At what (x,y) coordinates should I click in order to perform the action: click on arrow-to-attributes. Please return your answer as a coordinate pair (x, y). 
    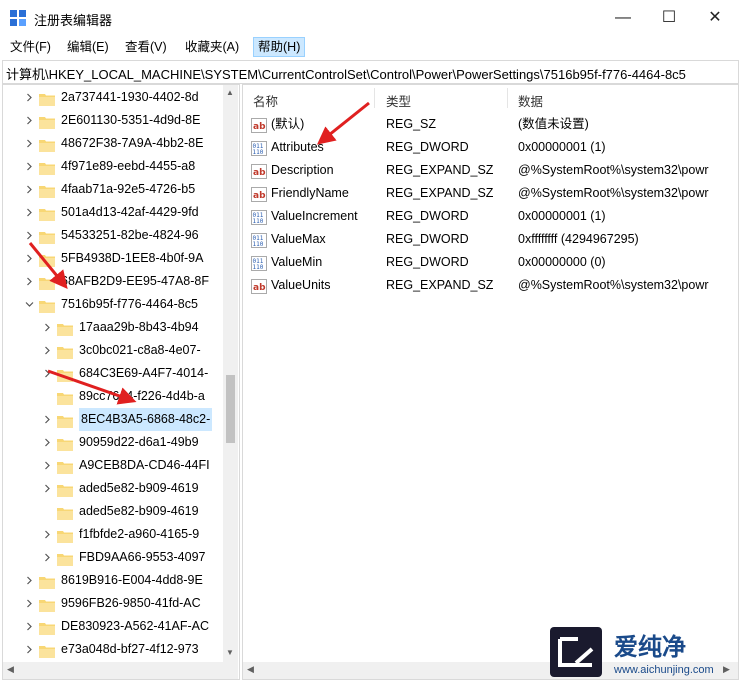
    Looking at the image, I should click on (343, 123).